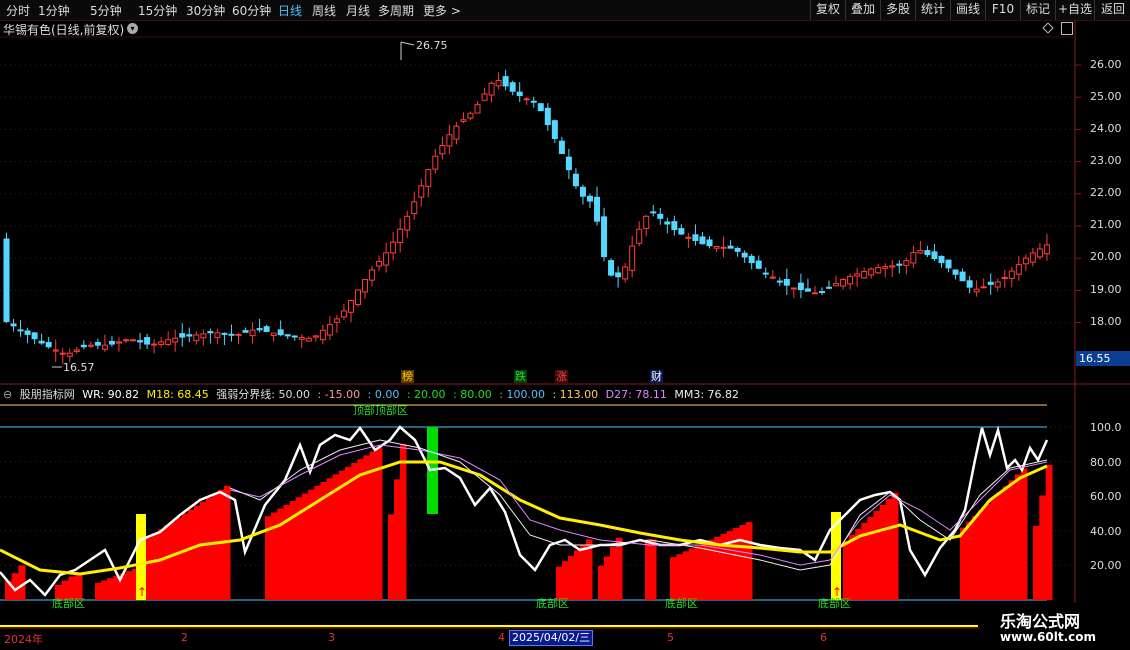 Image resolution: width=1130 pixels, height=650 pixels. I want to click on level-value: : 100.00, so click(522, 394).